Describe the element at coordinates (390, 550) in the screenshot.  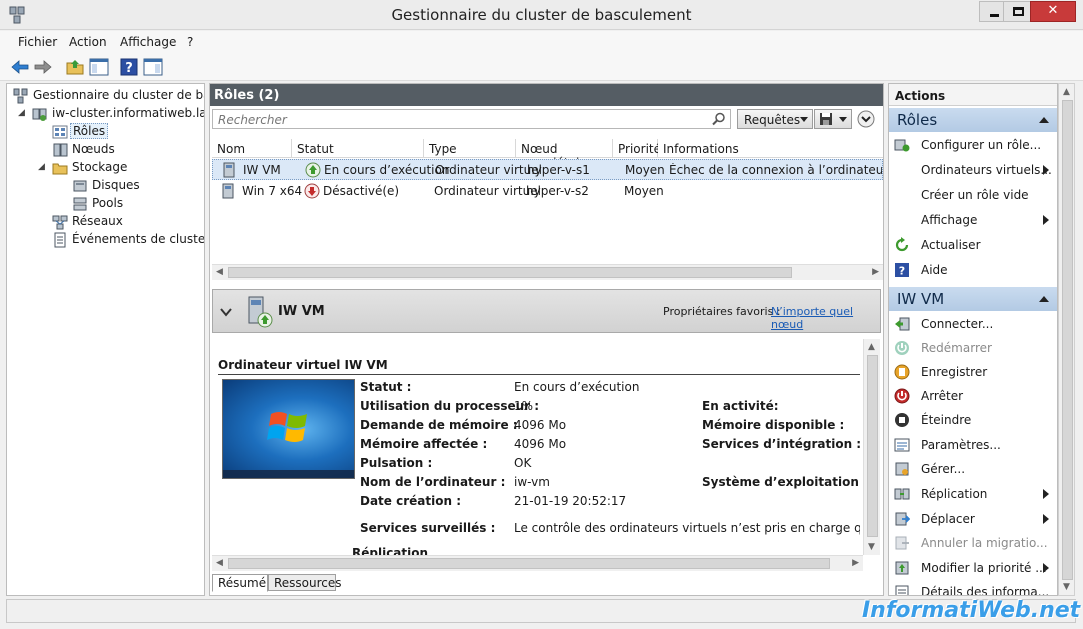
I see `field-label: Réplication` at that location.